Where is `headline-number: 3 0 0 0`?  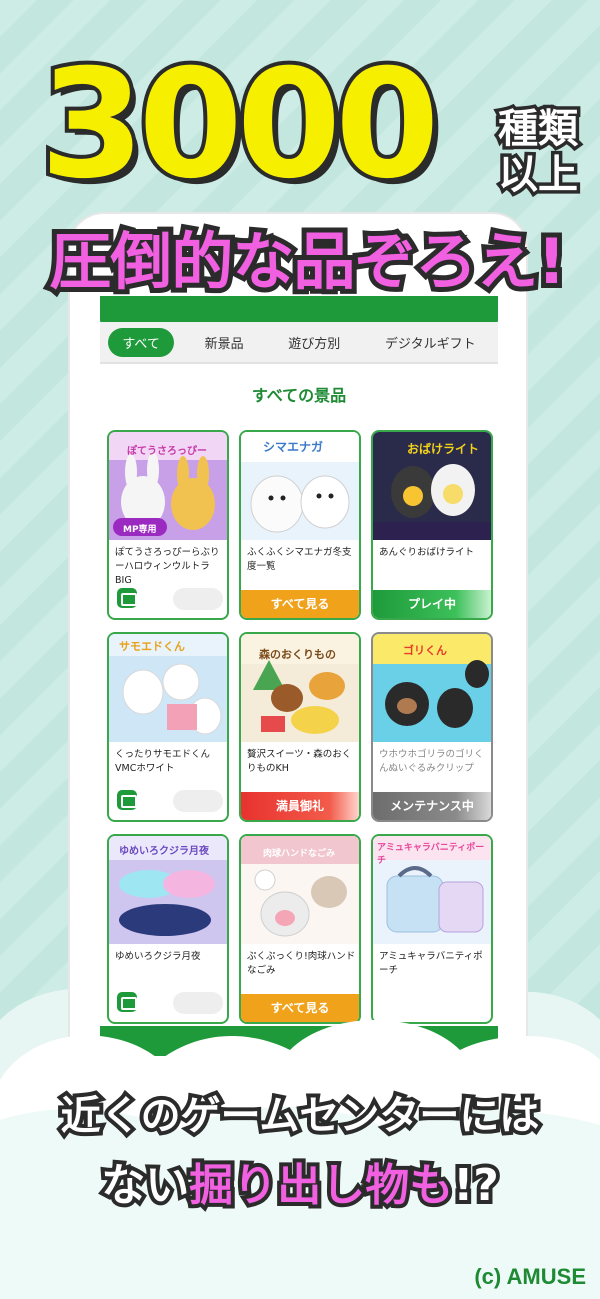
headline-number: 3 0 0 0 is located at coordinates (240, 125).